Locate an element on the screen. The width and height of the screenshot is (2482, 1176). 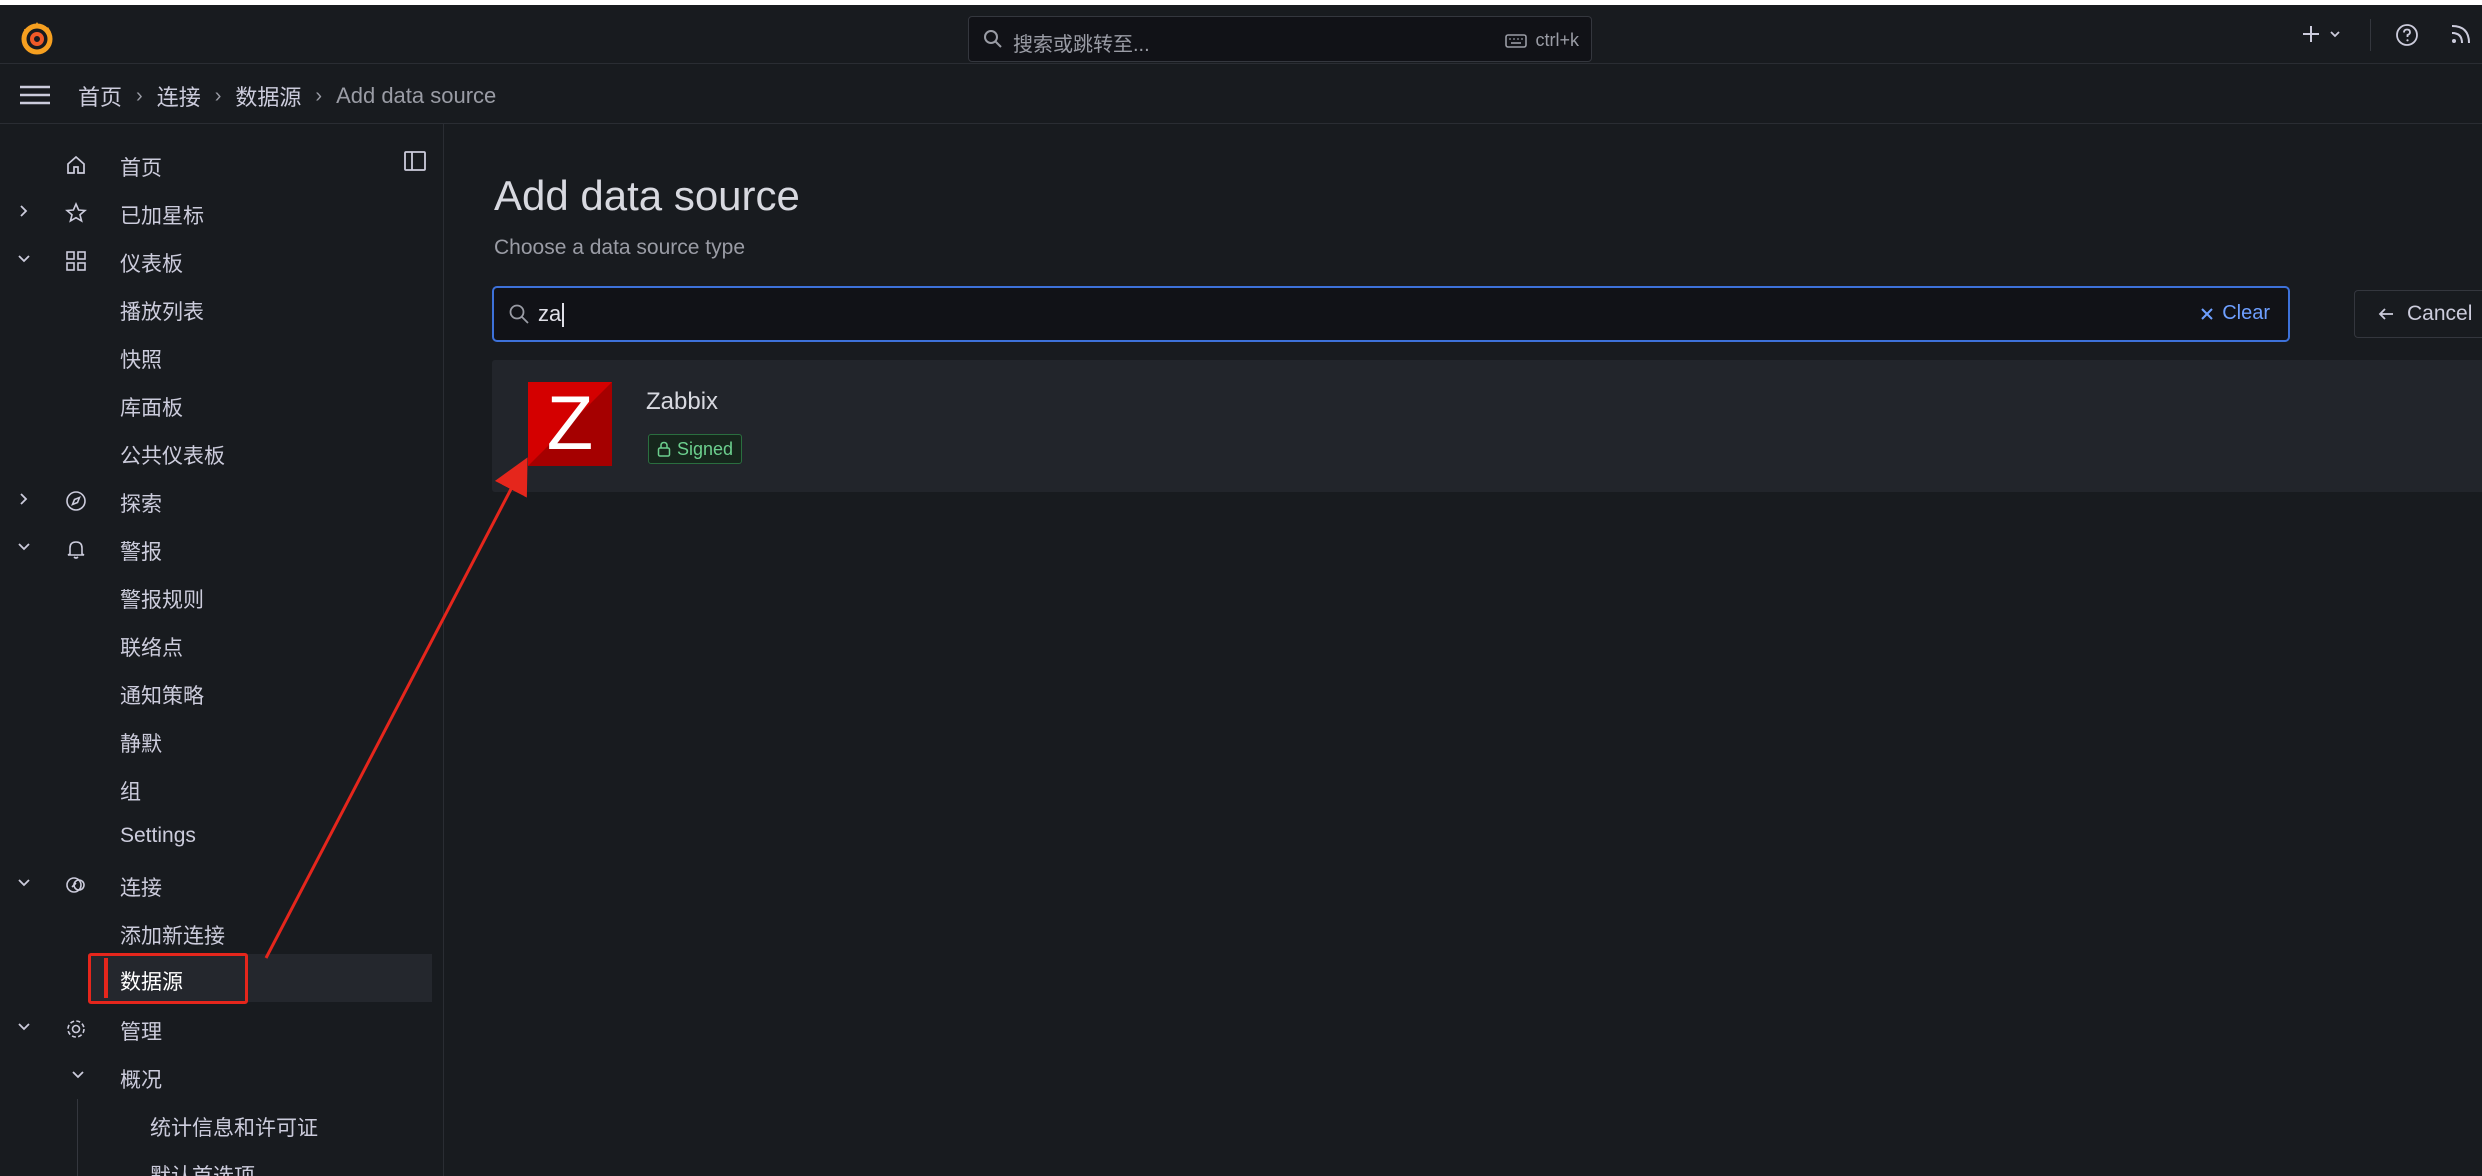
menu-icon is located at coordinates (35, 95).